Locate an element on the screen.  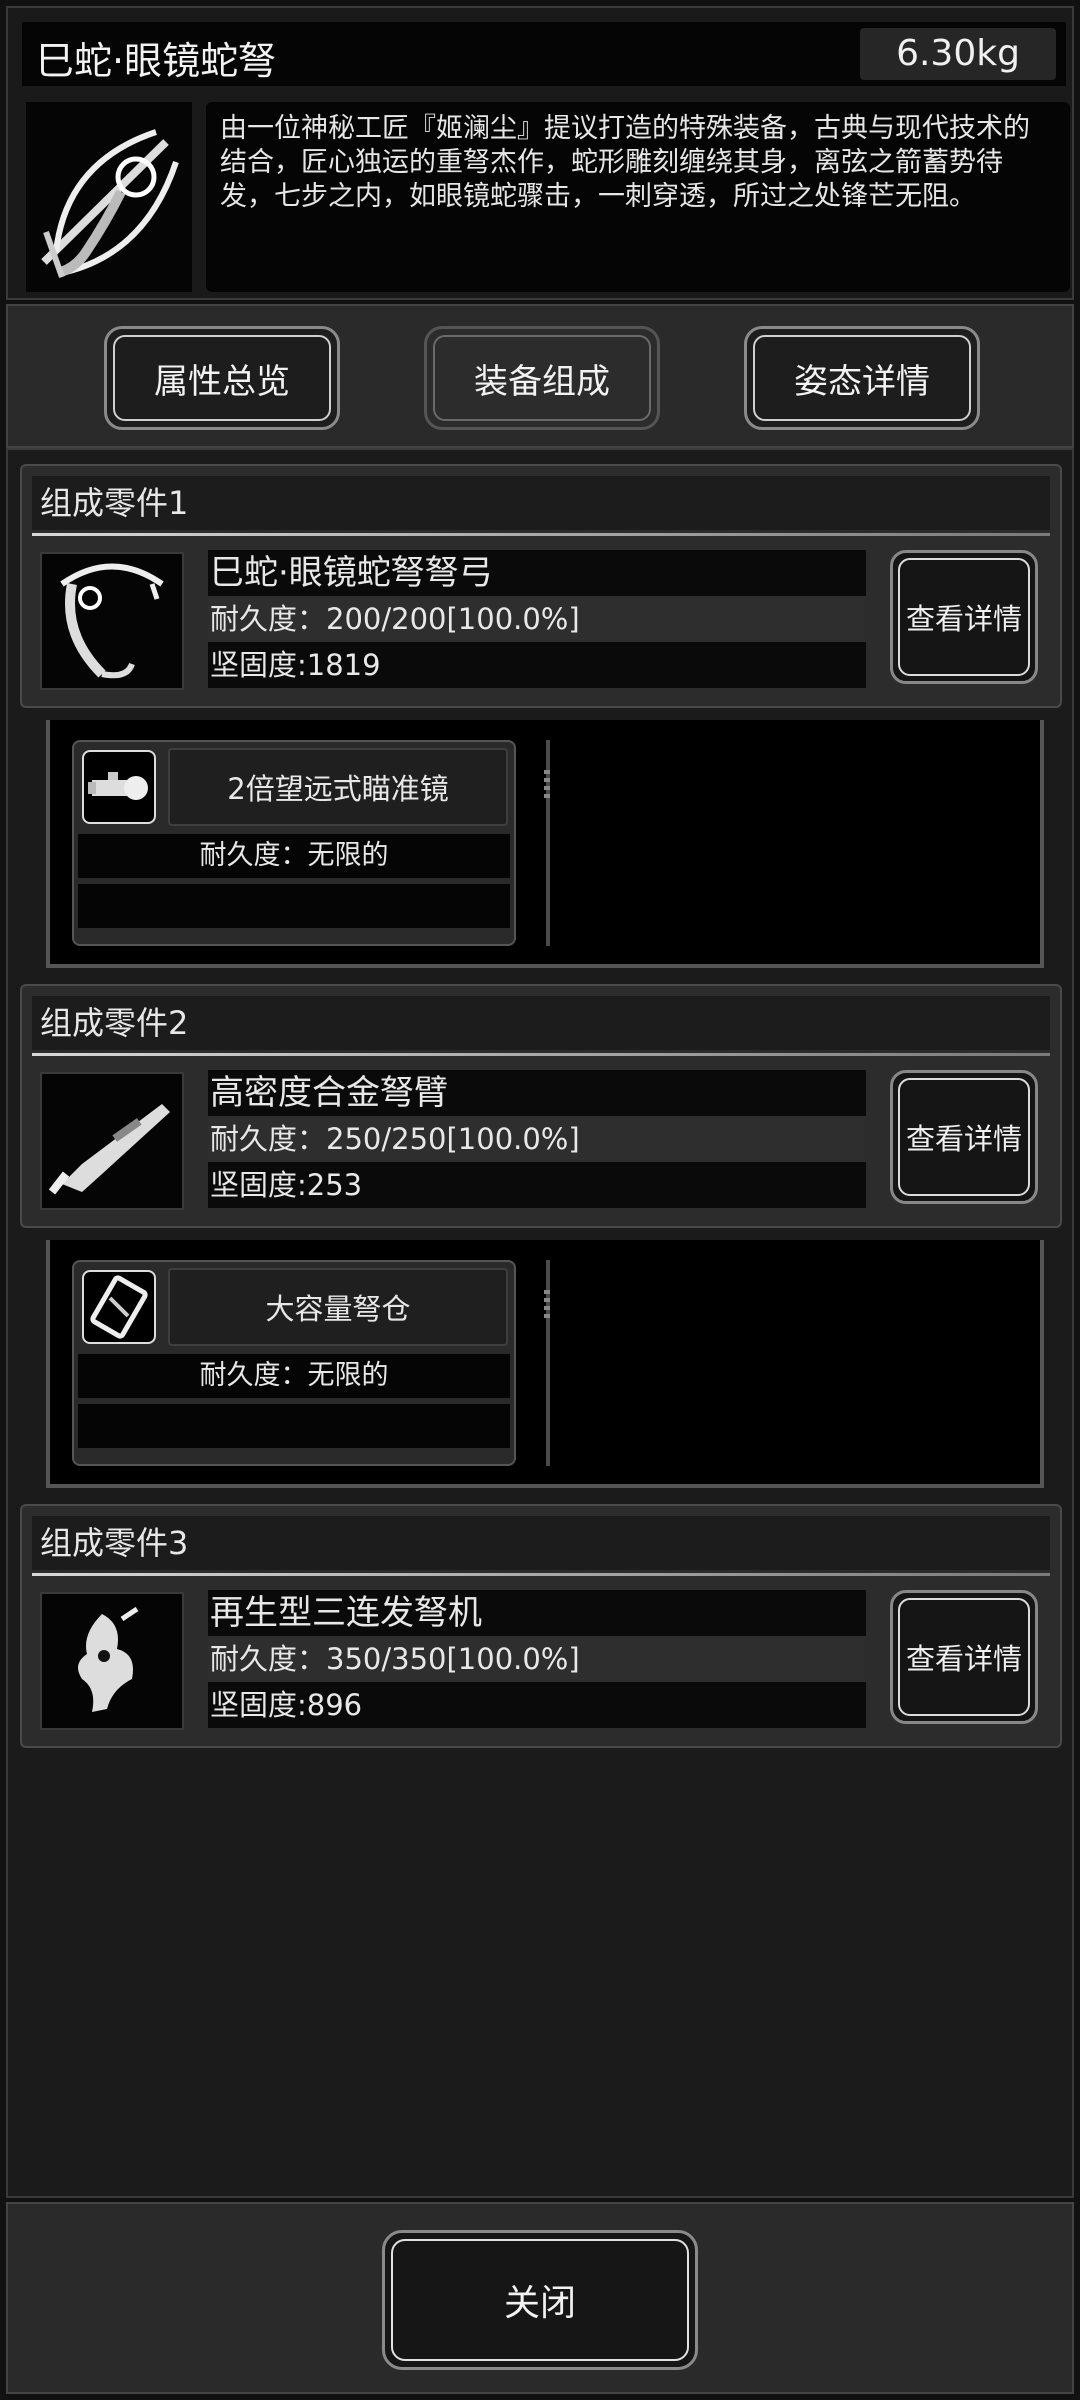
crossbow-bow-icon is located at coordinates (112, 621).